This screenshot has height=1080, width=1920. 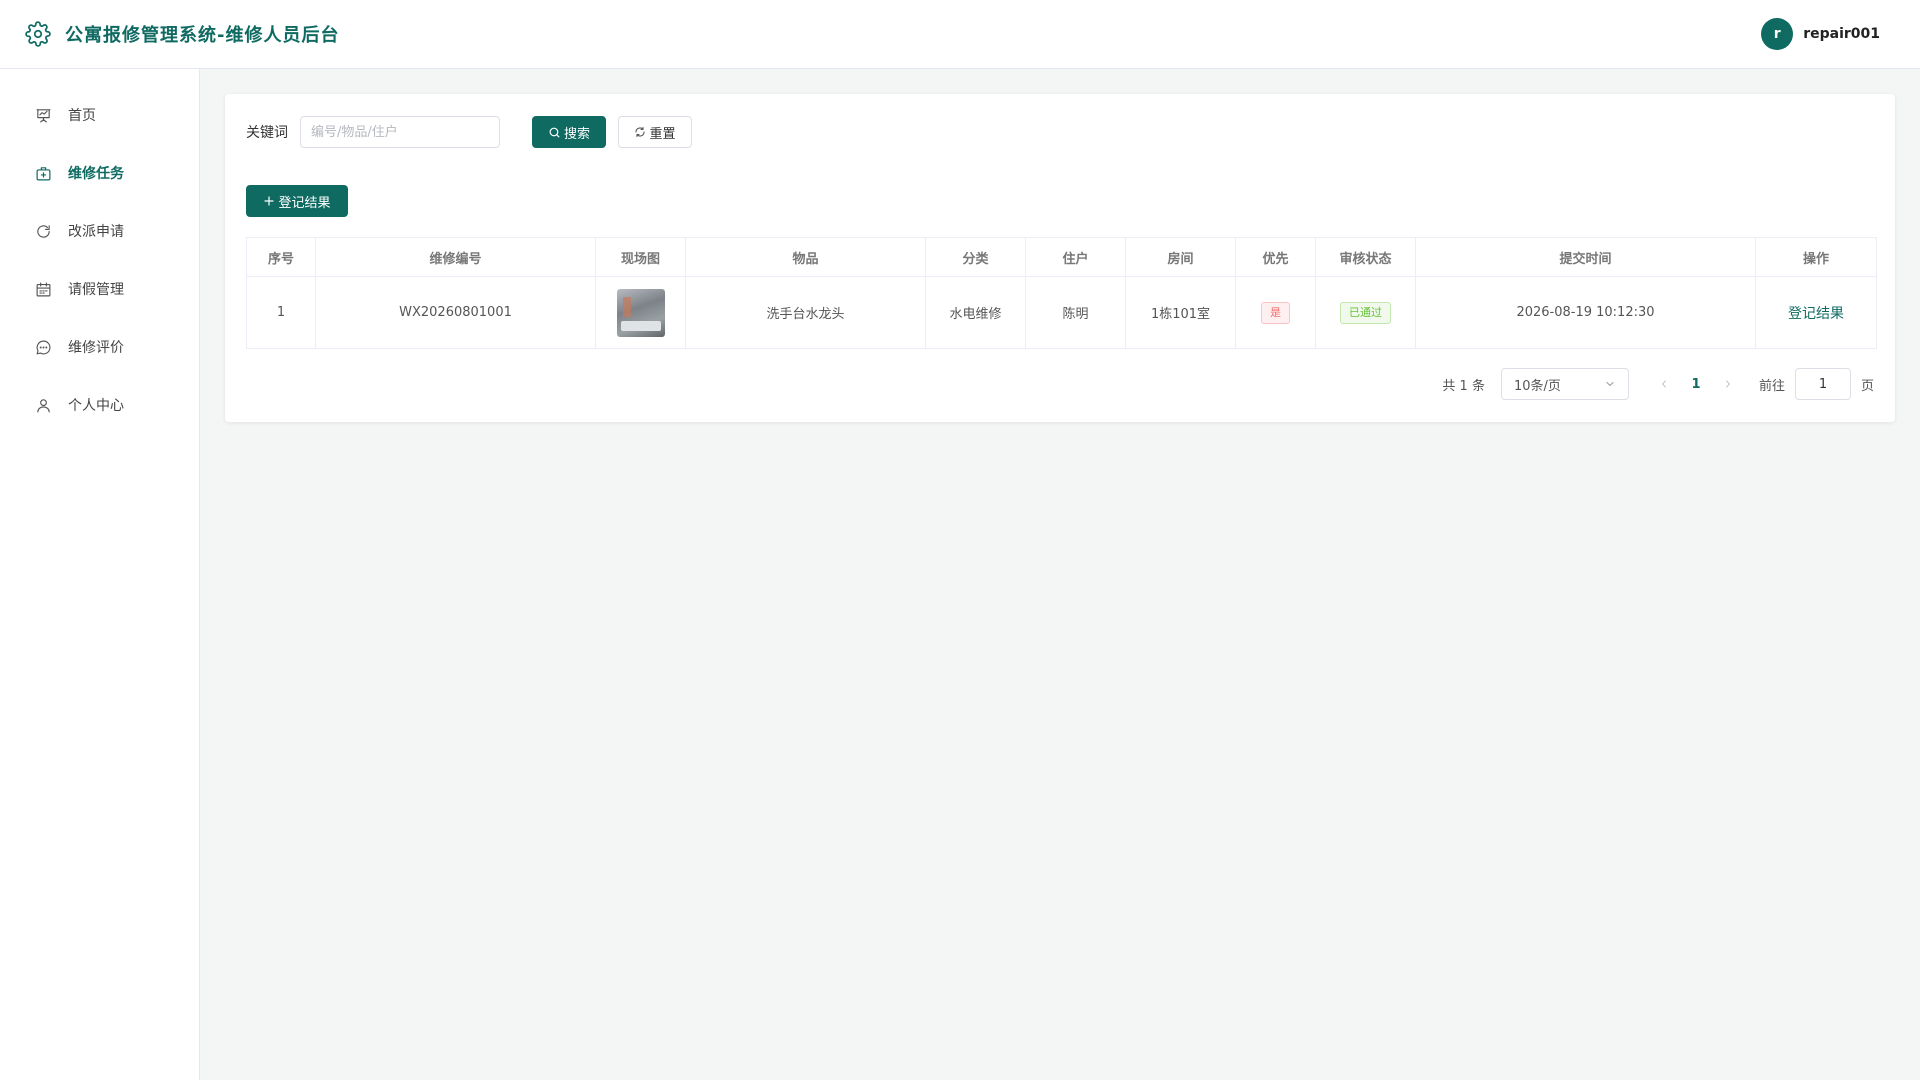 I want to click on gear-icon, so click(x=38, y=34).